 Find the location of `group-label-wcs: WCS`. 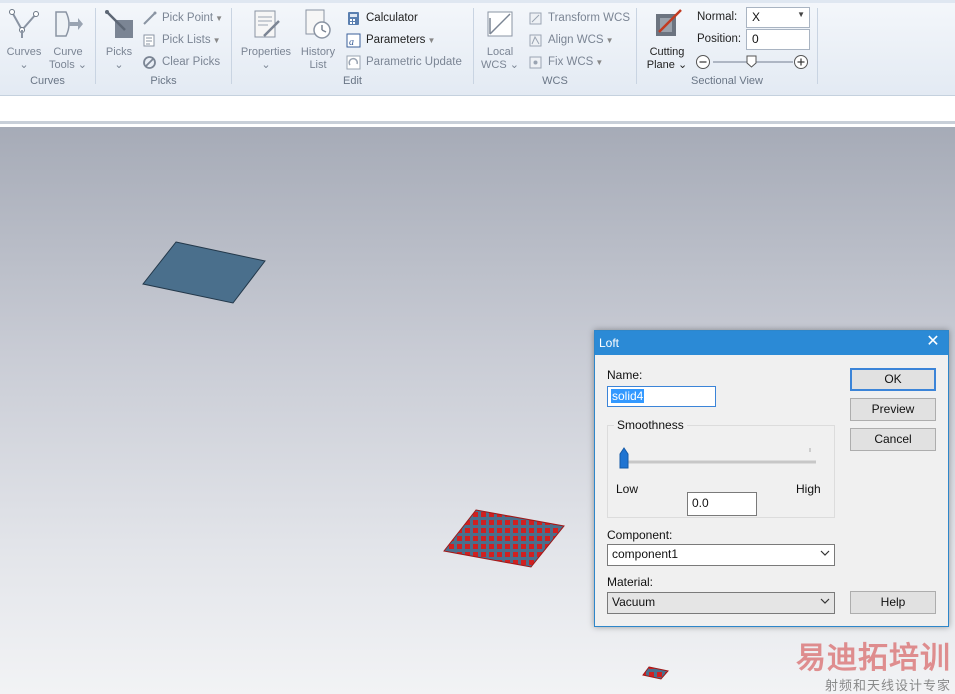

group-label-wcs: WCS is located at coordinates (555, 81).